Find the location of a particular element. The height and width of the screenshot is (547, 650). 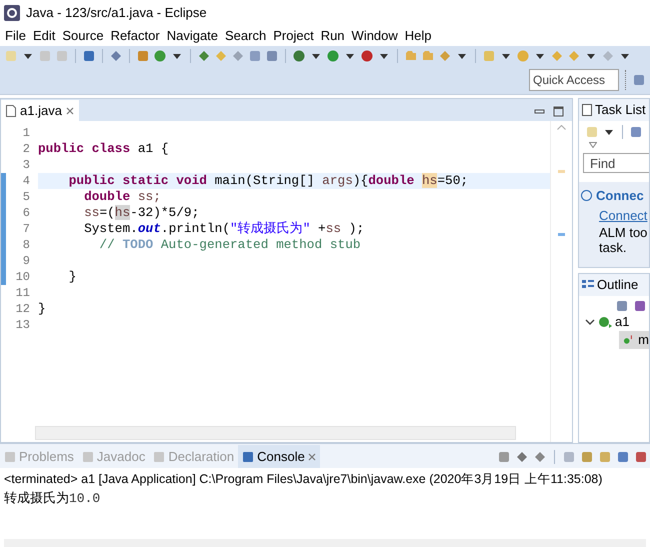

line-number: 8 is located at coordinates (26, 245).